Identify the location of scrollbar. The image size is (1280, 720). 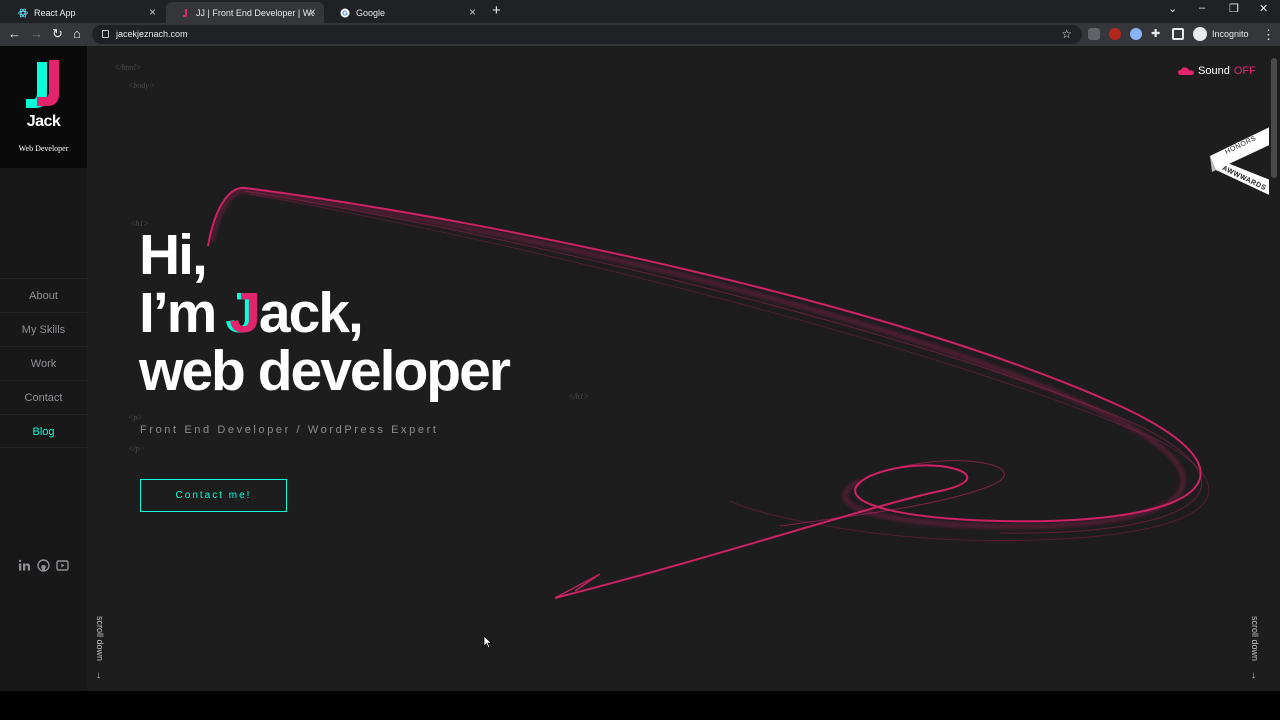
(1274, 368).